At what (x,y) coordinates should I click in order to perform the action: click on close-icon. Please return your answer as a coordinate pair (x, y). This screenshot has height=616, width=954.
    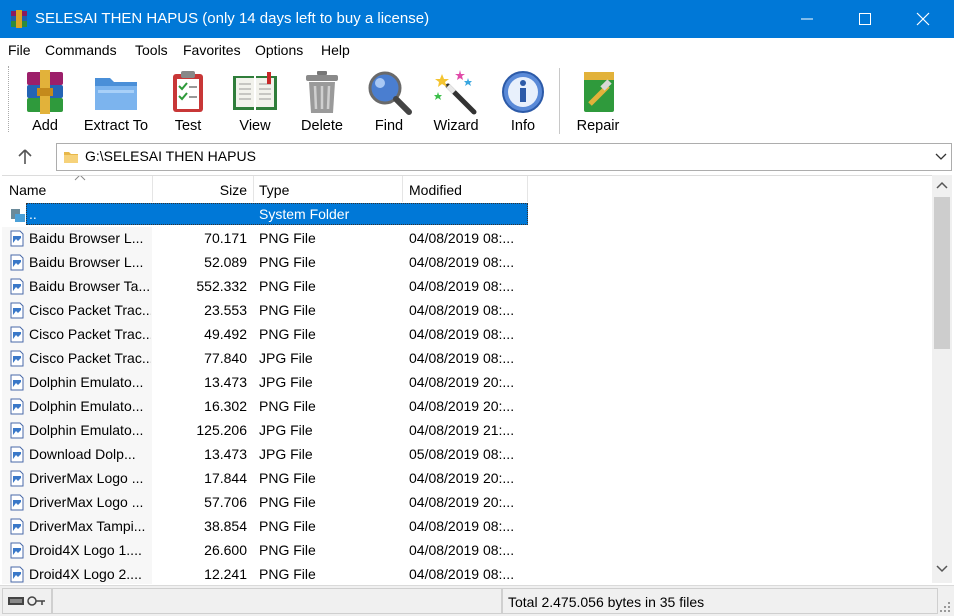
    Looking at the image, I should click on (923, 19).